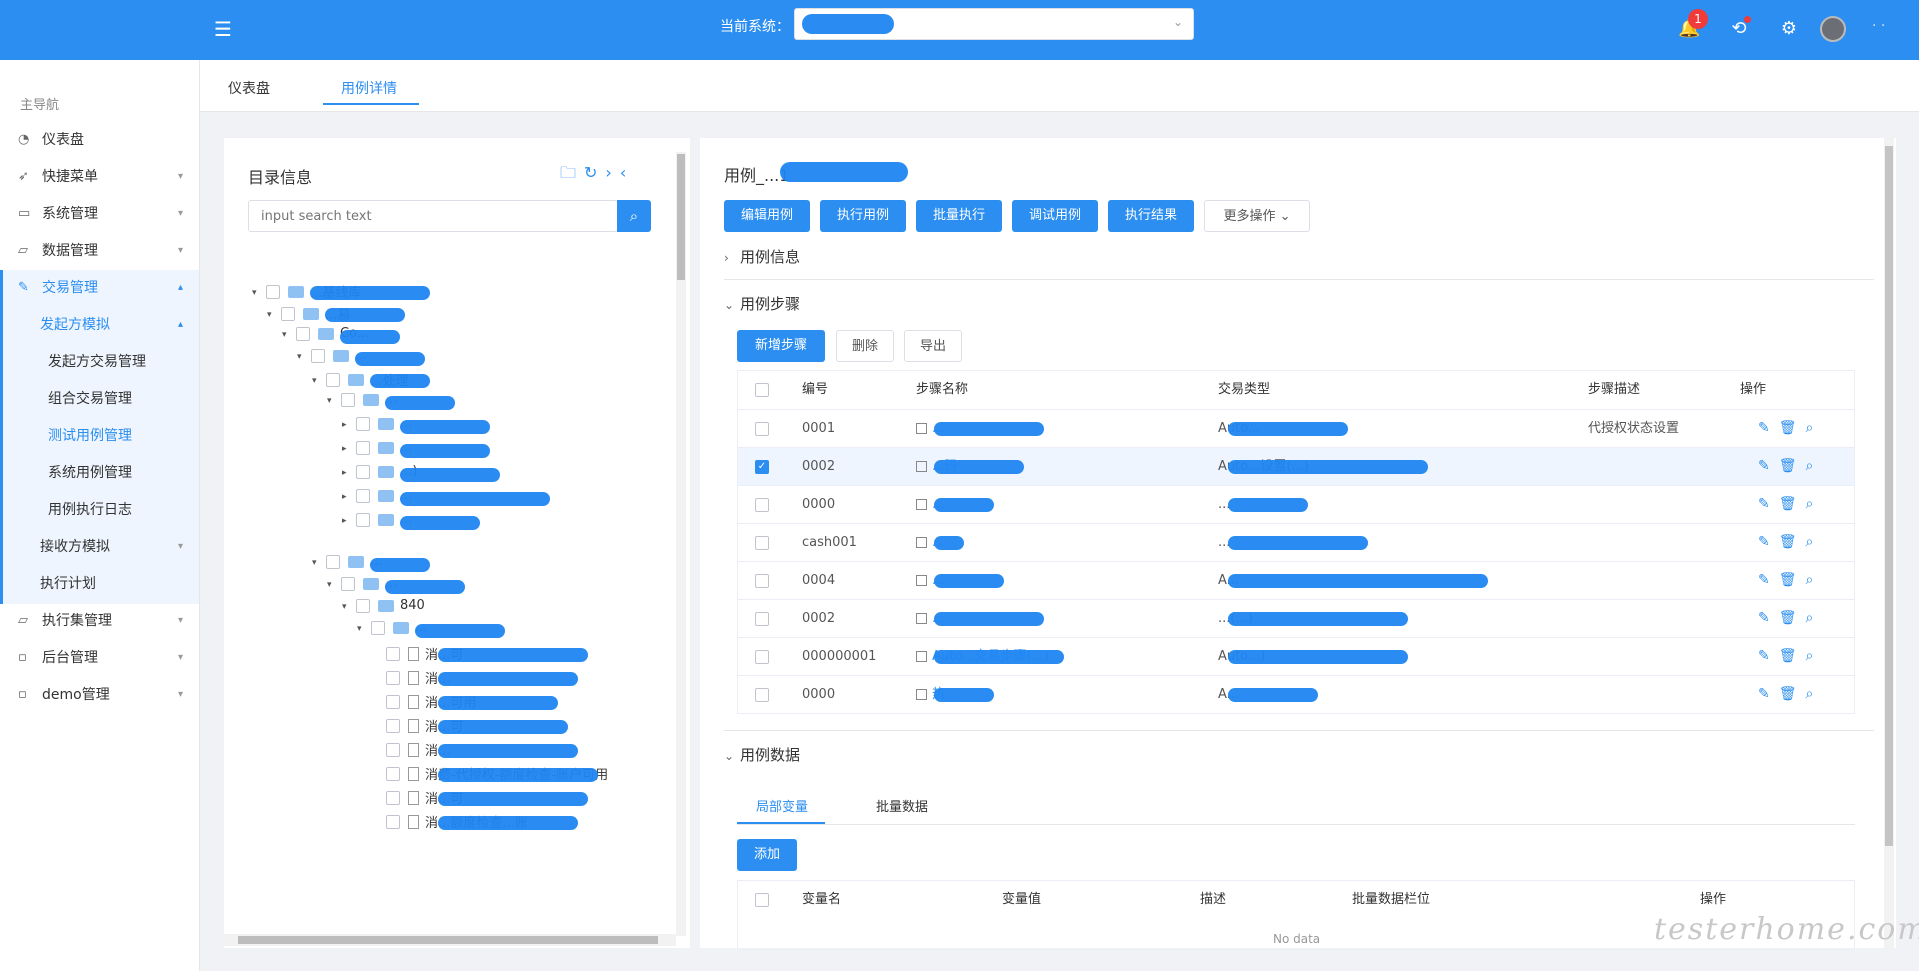 This screenshot has height=971, width=1919. What do you see at coordinates (865, 346) in the screenshot?
I see `delete-step-button: 删除` at bounding box center [865, 346].